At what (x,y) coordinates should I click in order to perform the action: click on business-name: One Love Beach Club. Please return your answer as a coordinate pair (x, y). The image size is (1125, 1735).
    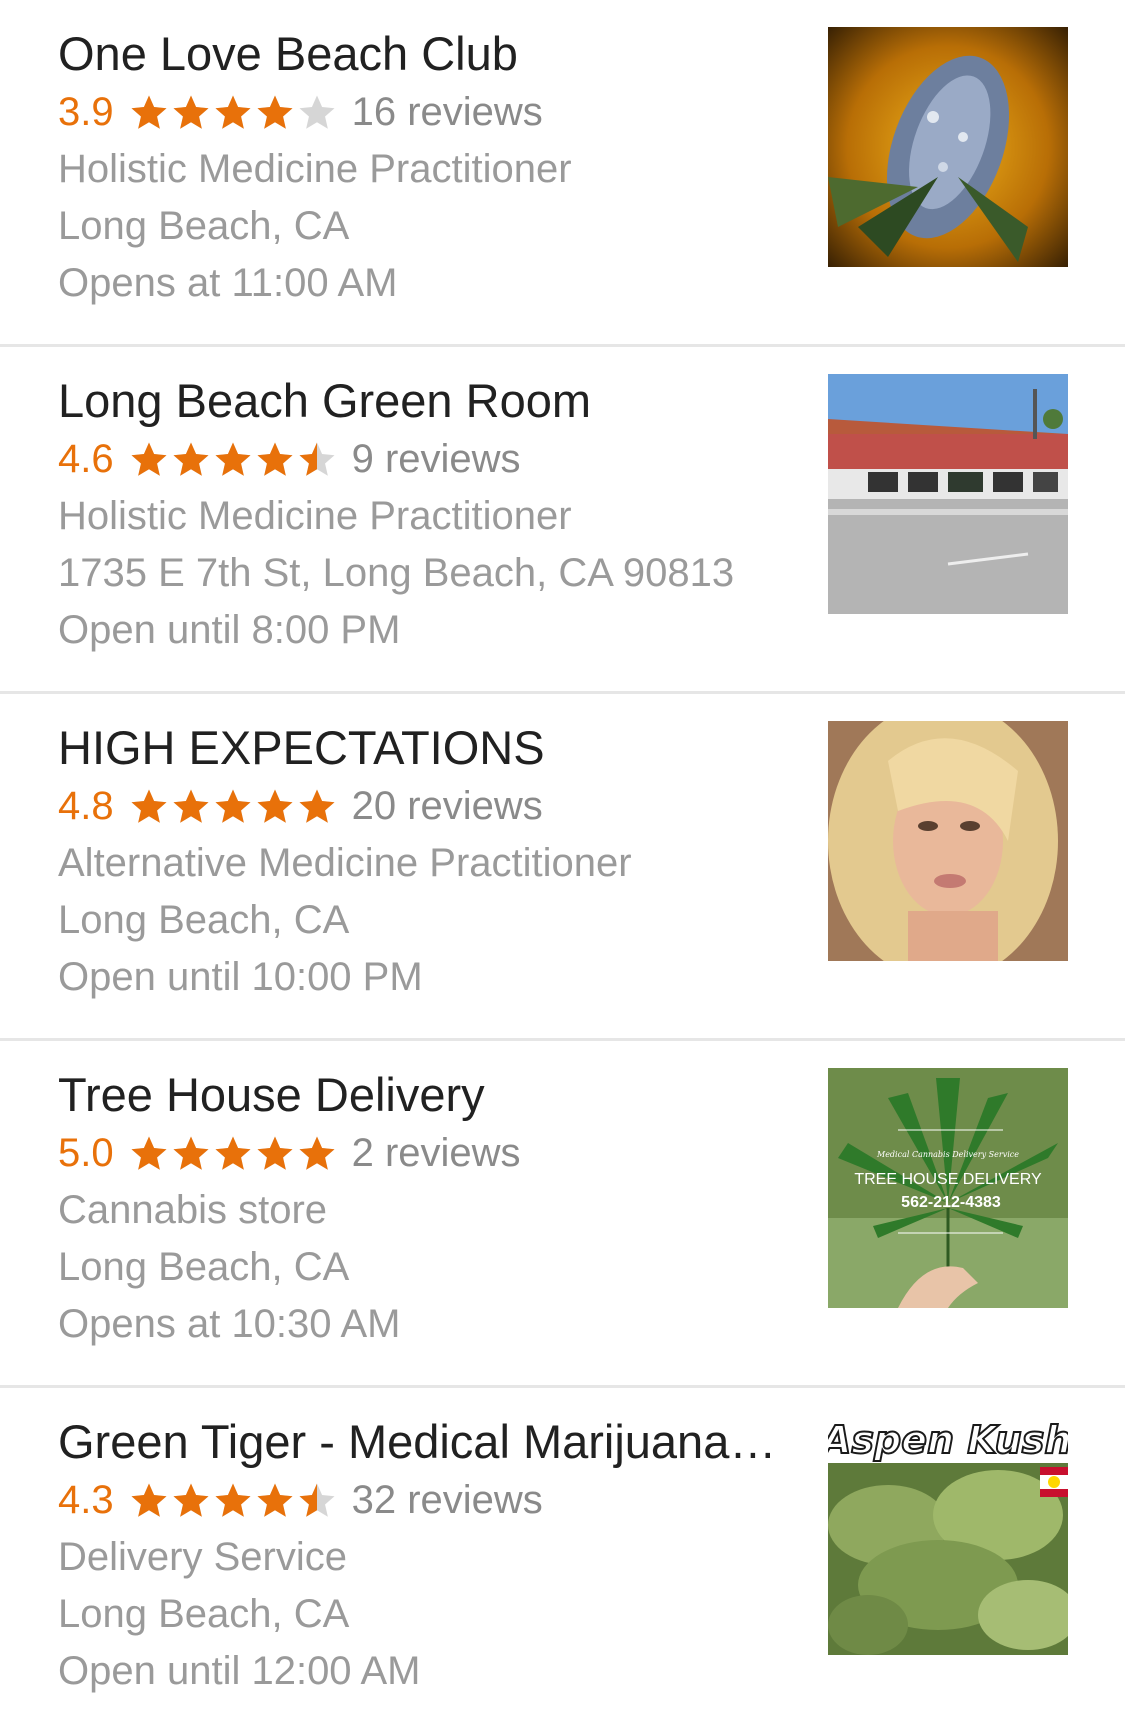
    Looking at the image, I should click on (418, 54).